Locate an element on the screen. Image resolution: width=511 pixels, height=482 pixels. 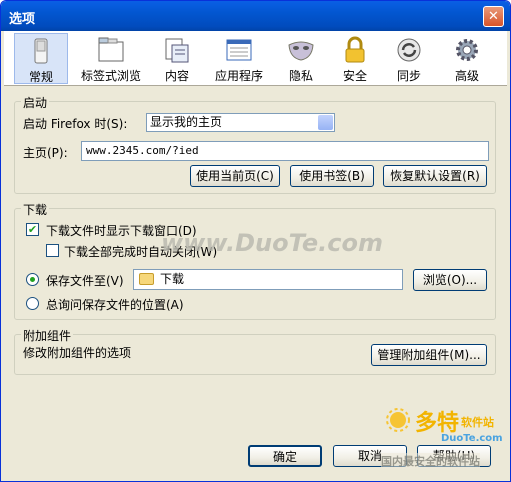
show-download-window-checkbox: ✔ is located at coordinates (32, 229).